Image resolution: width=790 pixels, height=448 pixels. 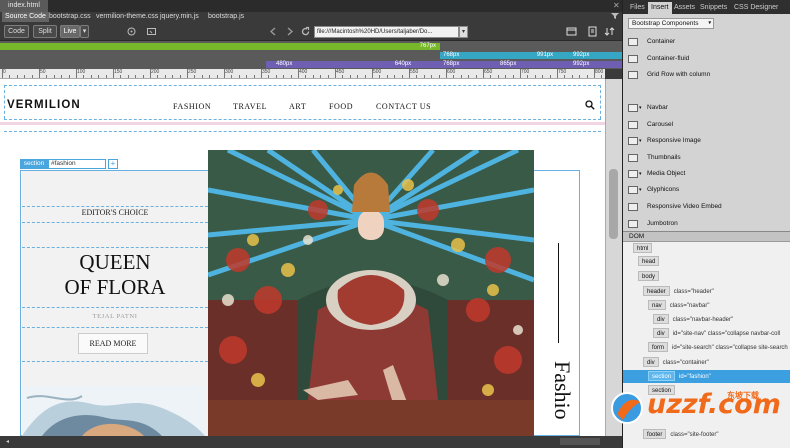 What do you see at coordinates (341, 106) in the screenshot?
I see `nav-link-food: FOOD` at bounding box center [341, 106].